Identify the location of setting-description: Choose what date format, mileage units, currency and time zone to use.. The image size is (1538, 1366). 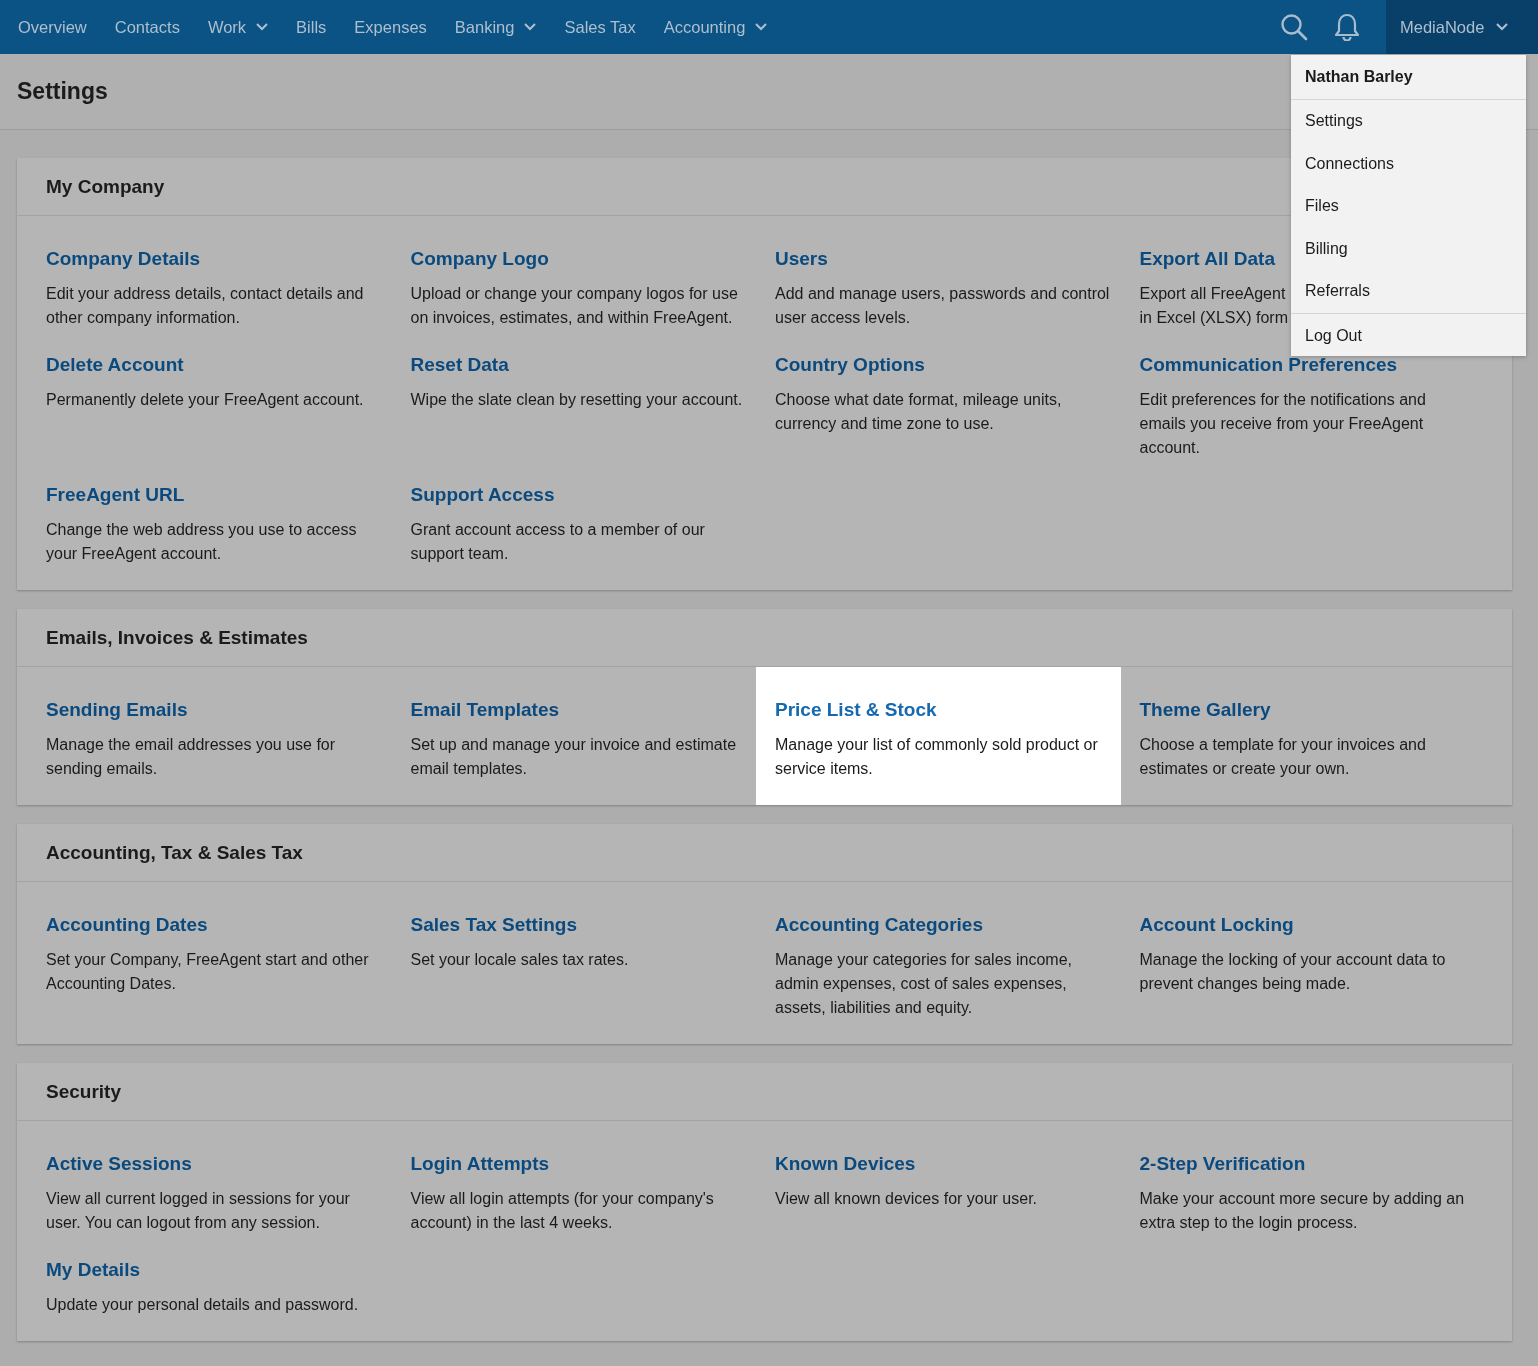
(919, 412).